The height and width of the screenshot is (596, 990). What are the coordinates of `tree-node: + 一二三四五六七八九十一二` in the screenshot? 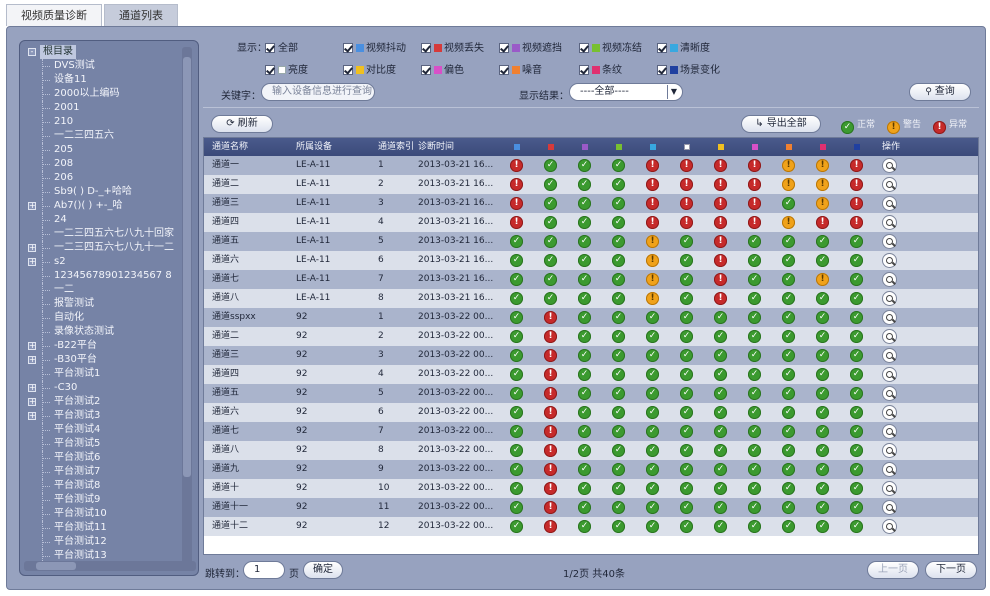 It's located at (106, 248).